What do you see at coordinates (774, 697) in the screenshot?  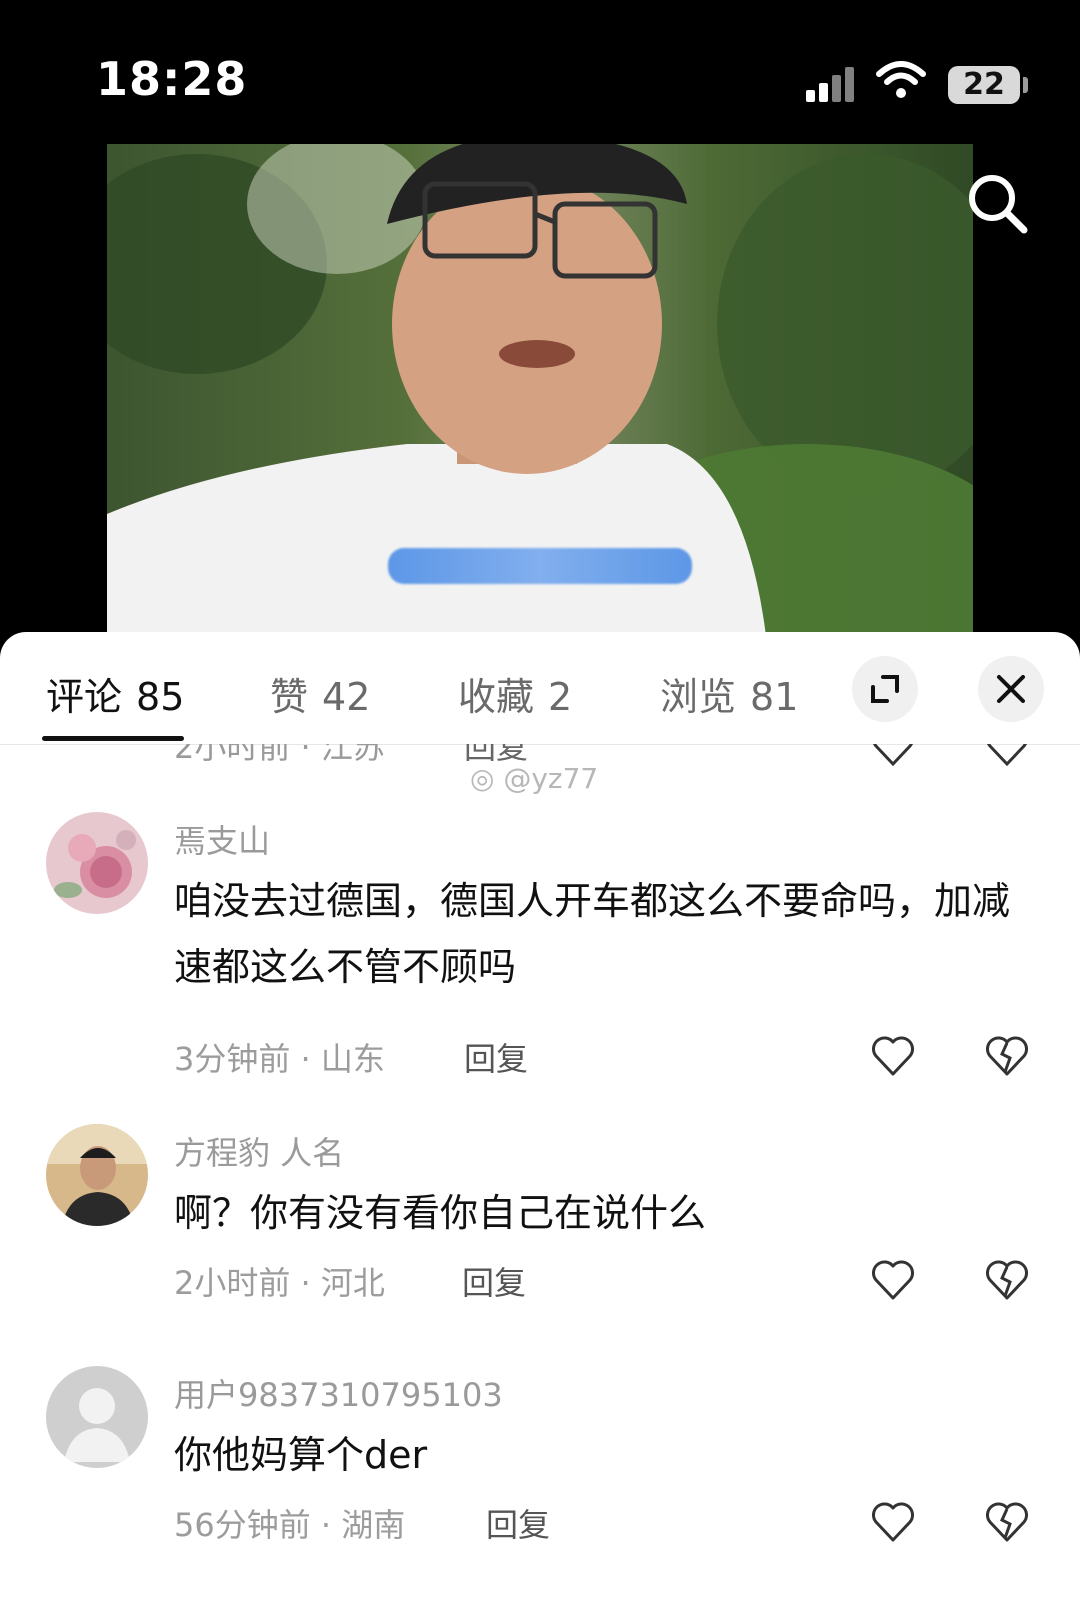 I see `tab-views-count: 81` at bounding box center [774, 697].